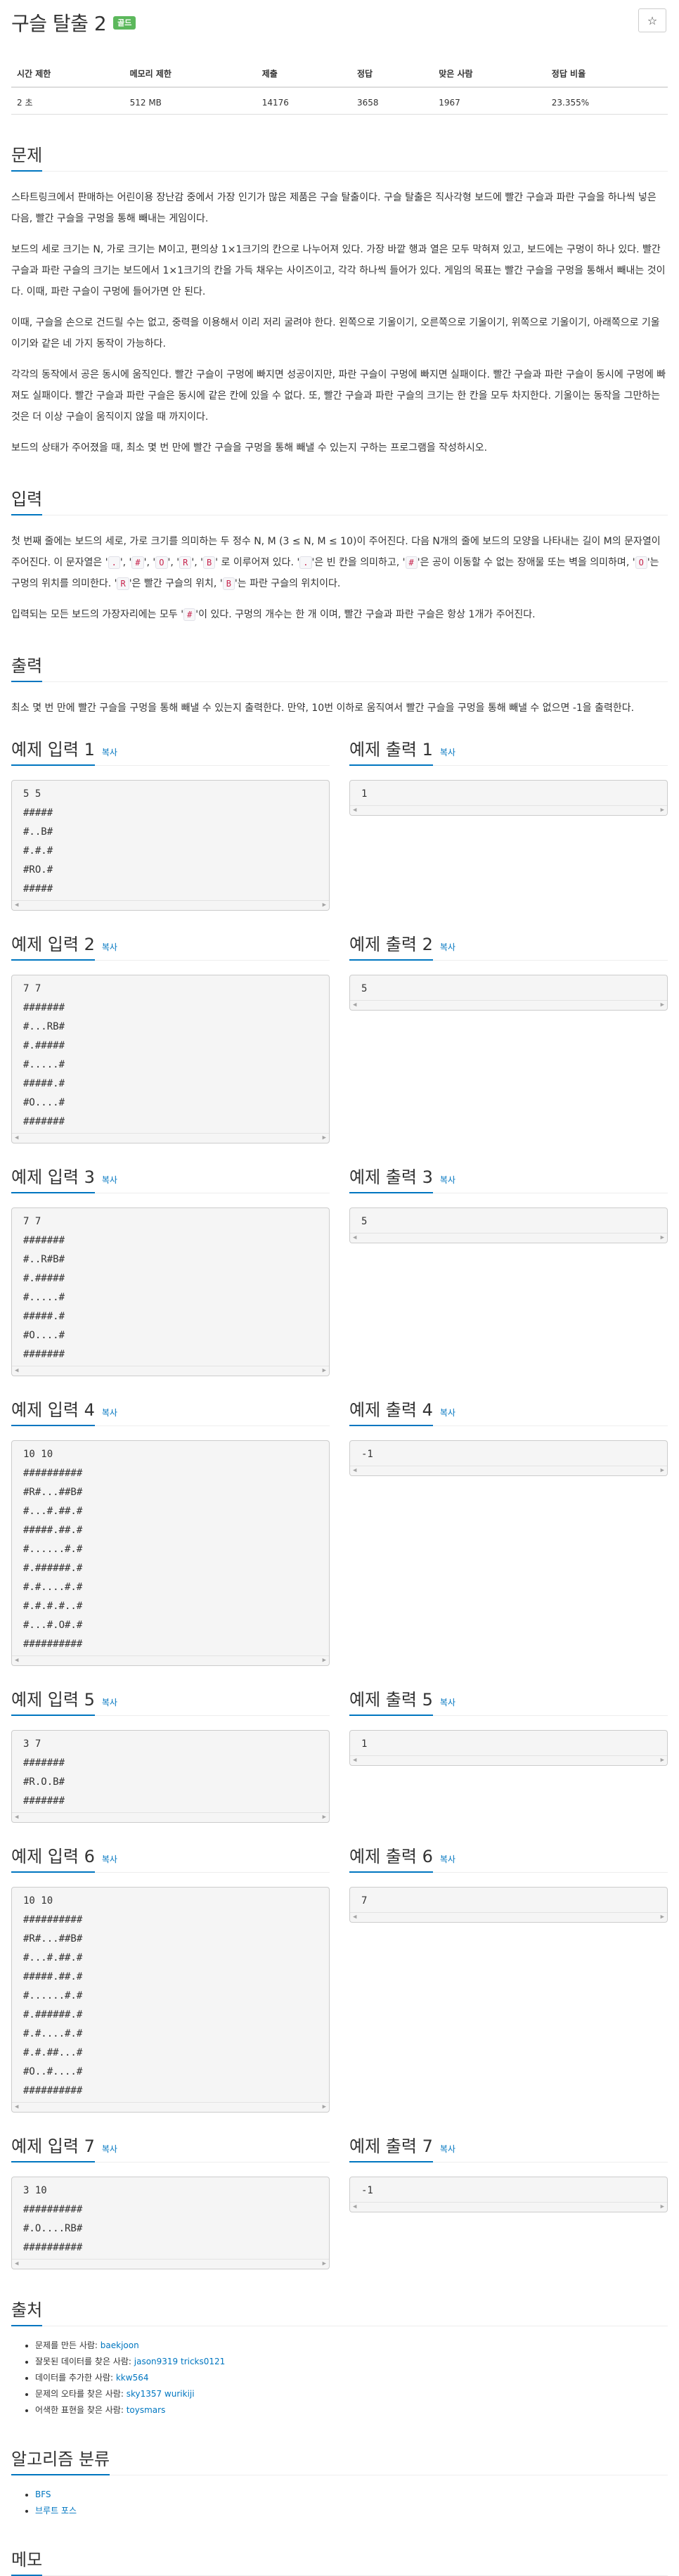 This screenshot has width=679, height=2576. Describe the element at coordinates (489, 101) in the screenshot. I see `solved-users-value: 1967` at that location.